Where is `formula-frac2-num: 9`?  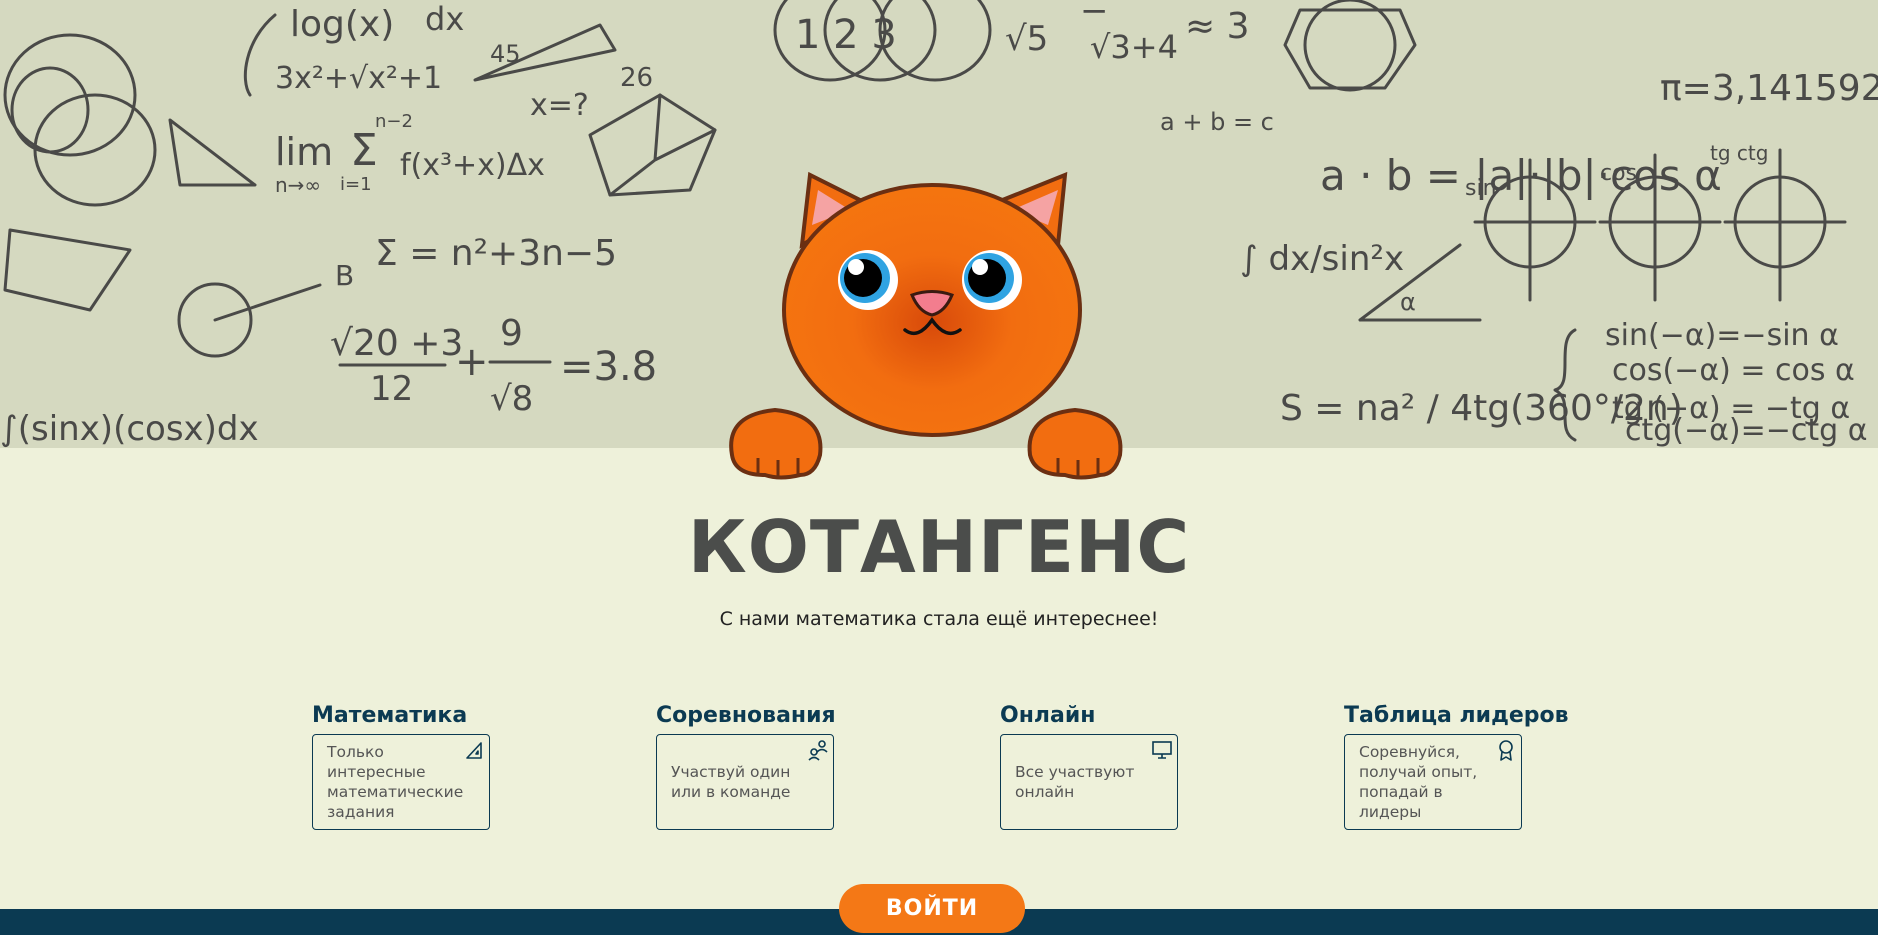 formula-frac2-num: 9 is located at coordinates (511, 333).